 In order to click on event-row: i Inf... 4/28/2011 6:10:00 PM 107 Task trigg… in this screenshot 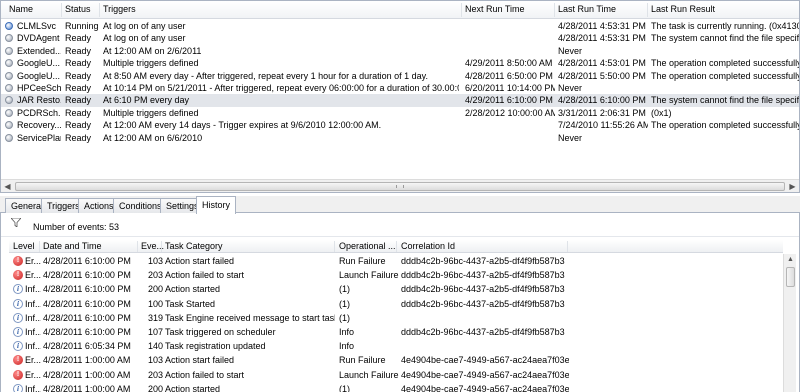, I will do `click(396, 332)`.